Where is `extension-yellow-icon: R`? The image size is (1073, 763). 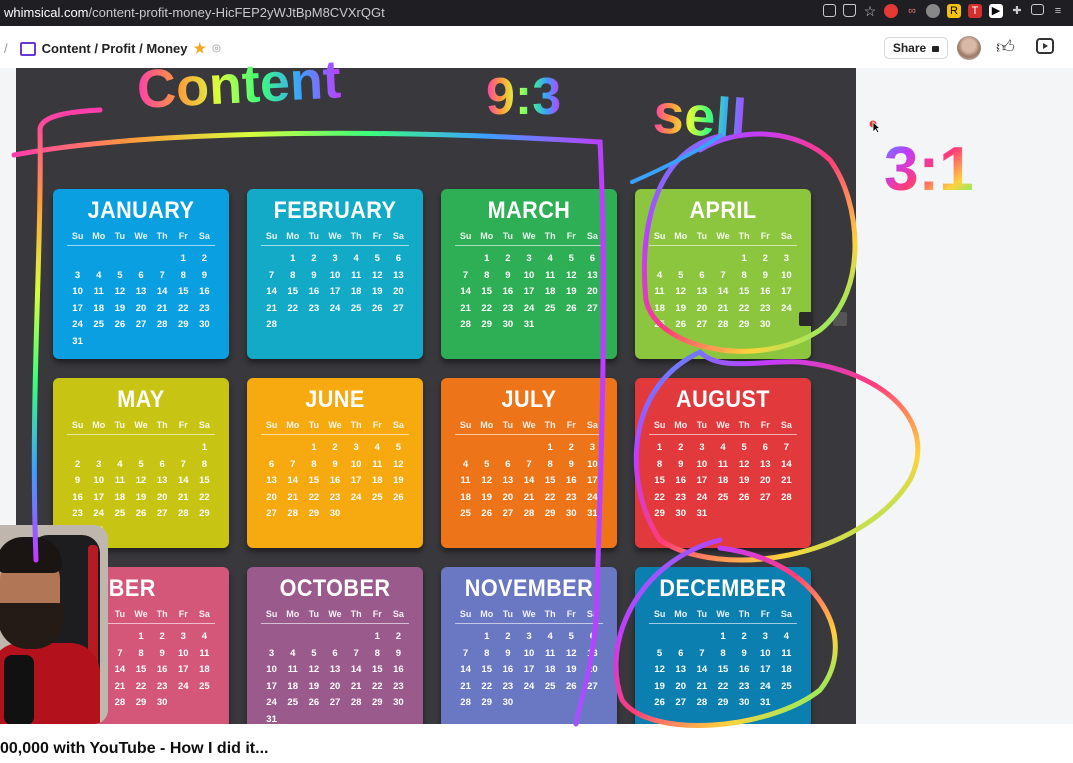
extension-yellow-icon: R is located at coordinates (954, 11).